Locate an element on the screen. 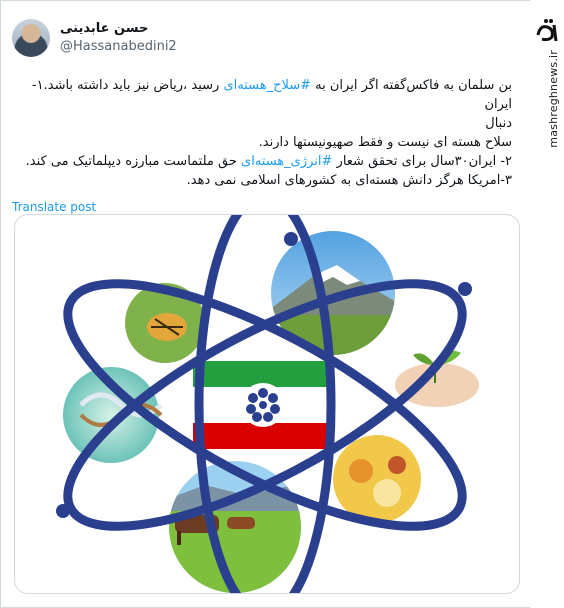 The height and width of the screenshot is (608, 564). hashtag-link: #سلاح_هسته‌ای is located at coordinates (267, 85).